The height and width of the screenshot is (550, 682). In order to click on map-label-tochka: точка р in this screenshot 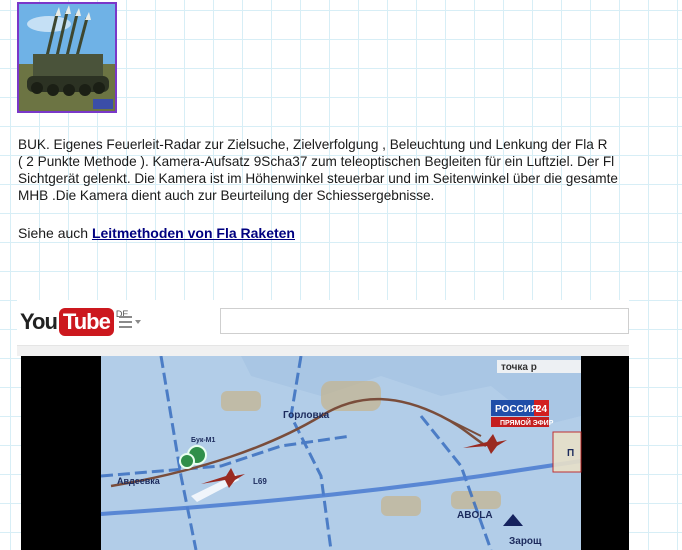, I will do `click(519, 367)`.